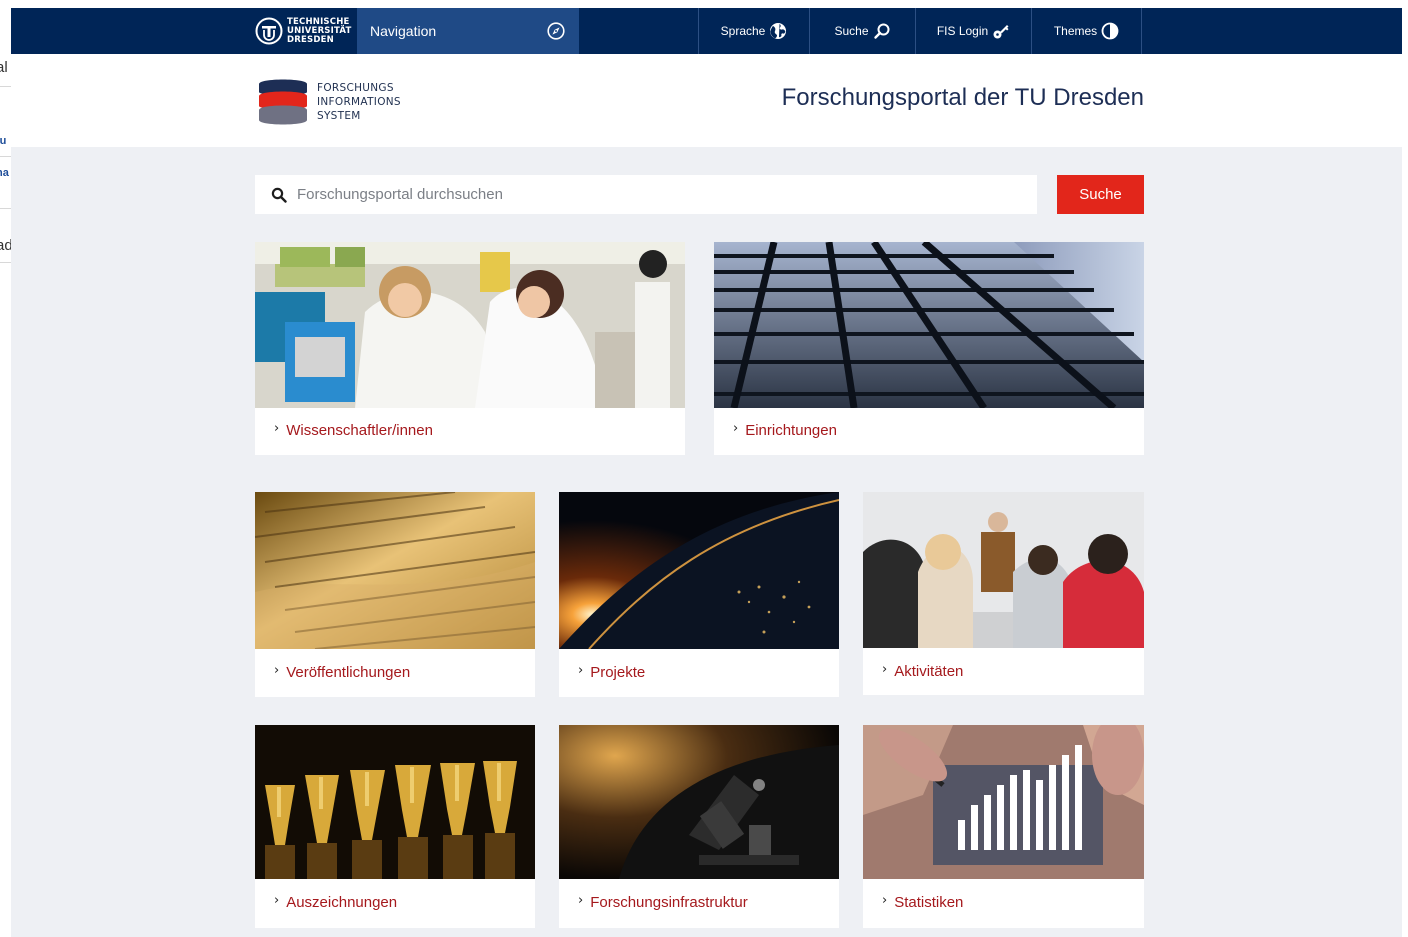 The width and height of the screenshot is (1408, 937). What do you see at coordinates (4, 67) in the screenshot?
I see `background-text-fragment: al` at bounding box center [4, 67].